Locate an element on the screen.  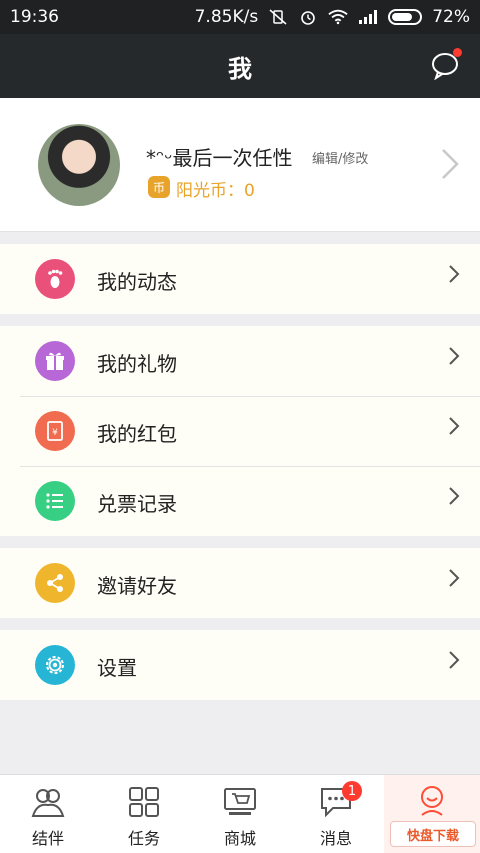
wifi-icon is located at coordinates (338, 17).